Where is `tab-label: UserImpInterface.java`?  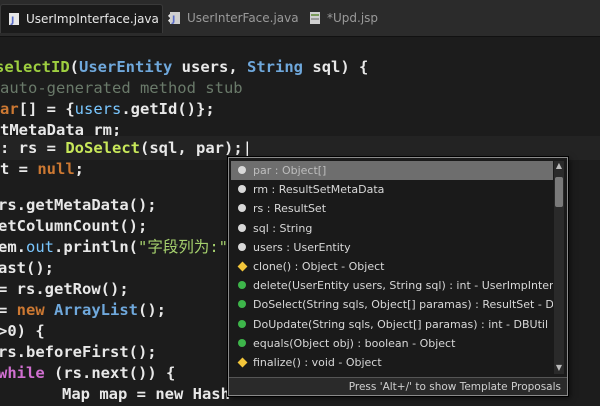 tab-label: UserImpInterface.java is located at coordinates (92, 19).